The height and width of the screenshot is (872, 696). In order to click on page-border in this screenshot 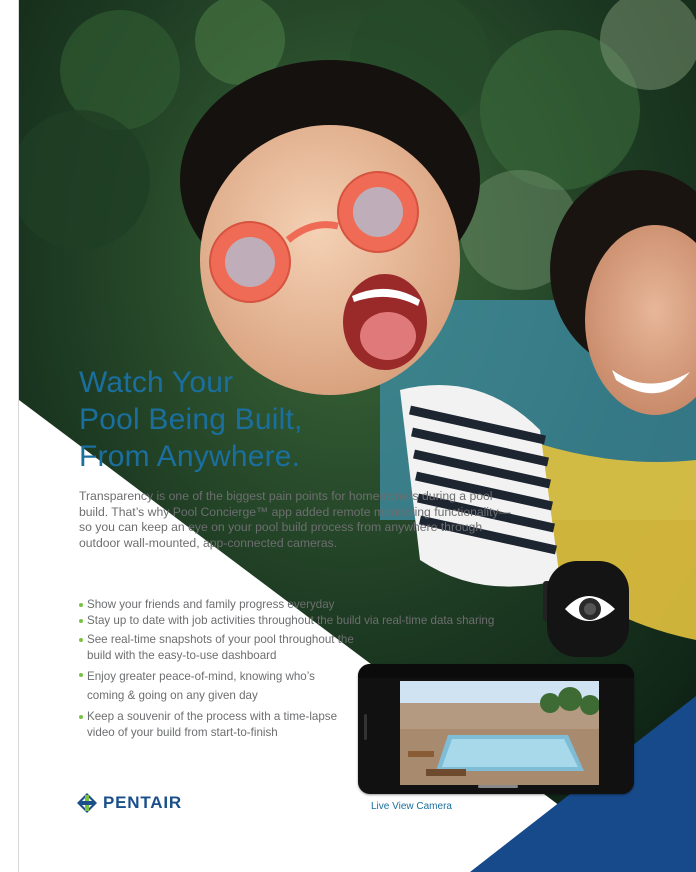, I will do `click(18, 436)`.